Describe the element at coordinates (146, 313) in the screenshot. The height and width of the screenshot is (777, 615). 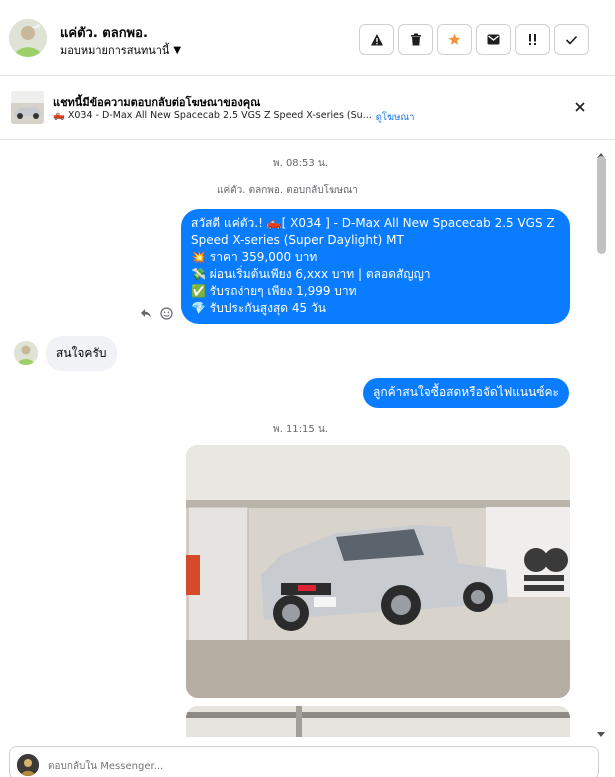
I see `reply-icon` at that location.